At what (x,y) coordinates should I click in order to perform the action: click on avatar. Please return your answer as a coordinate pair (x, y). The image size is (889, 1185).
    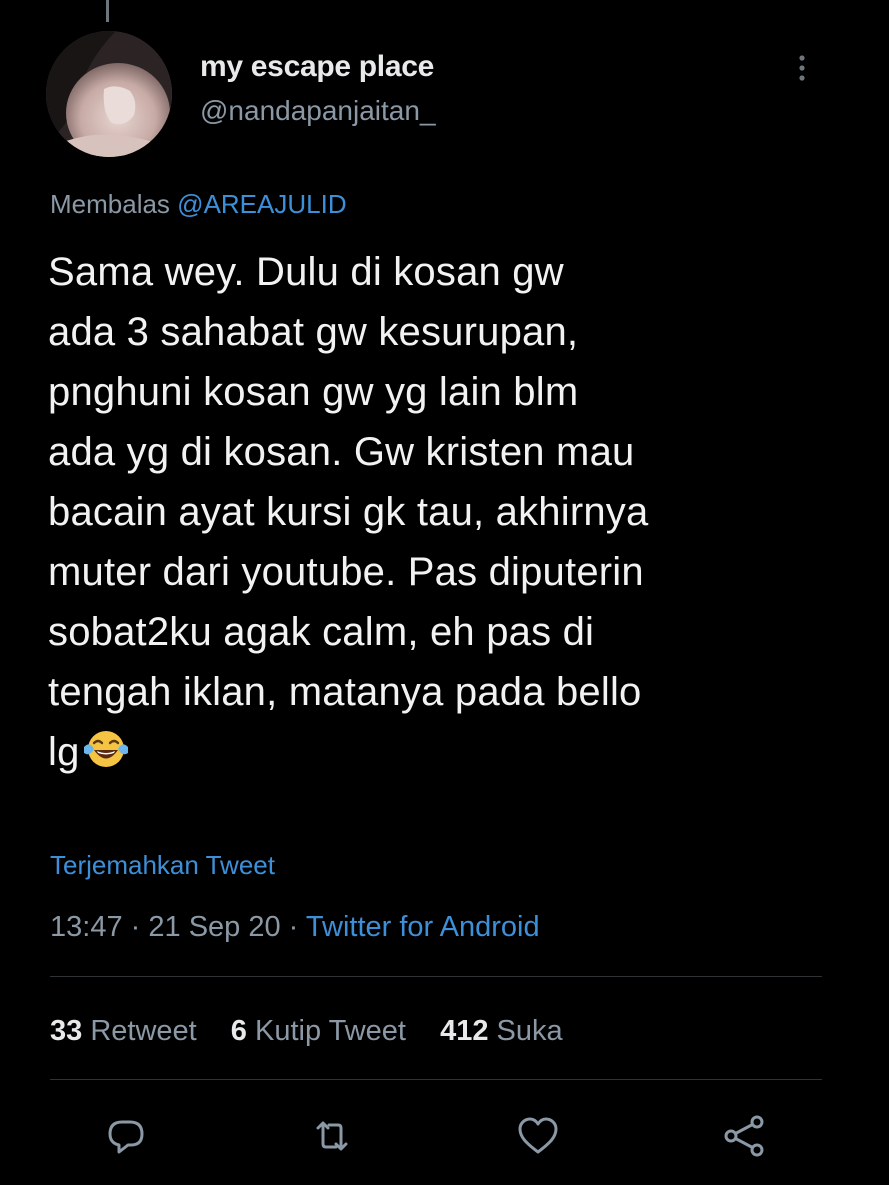
    Looking at the image, I should click on (109, 94).